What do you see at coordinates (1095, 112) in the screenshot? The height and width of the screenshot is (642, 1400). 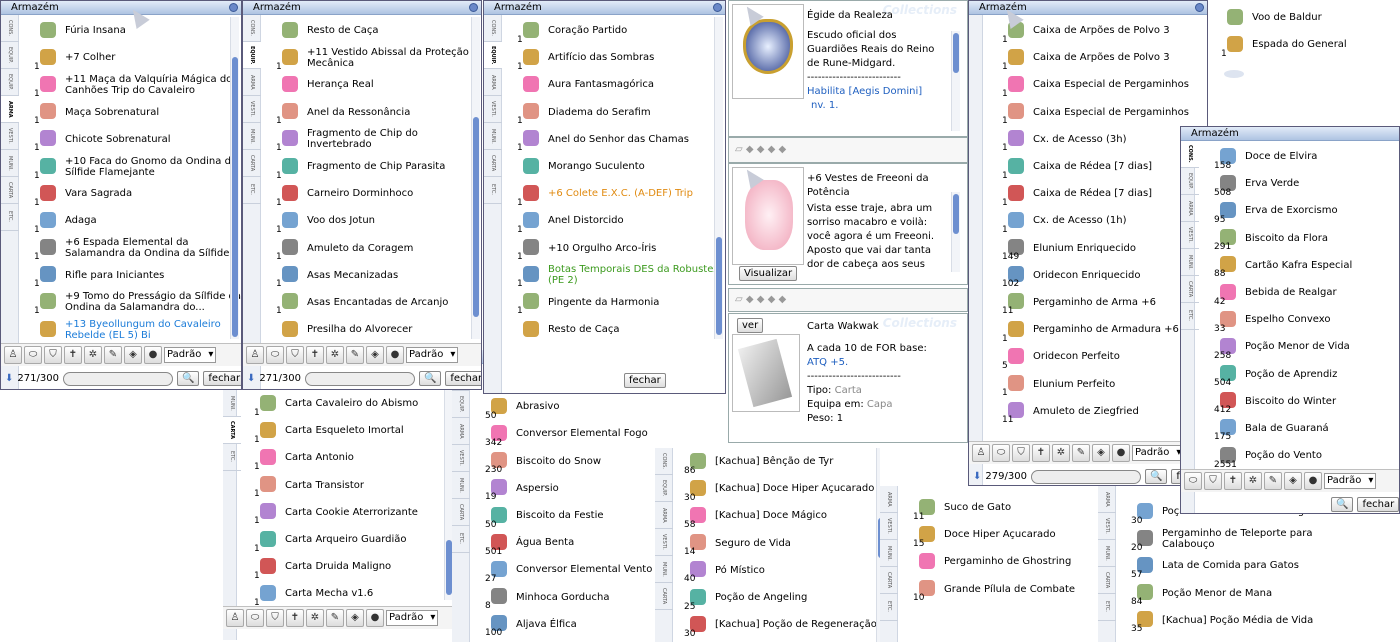 I see `list-item: 1 Caixa Especial de Pergaminhos` at bounding box center [1095, 112].